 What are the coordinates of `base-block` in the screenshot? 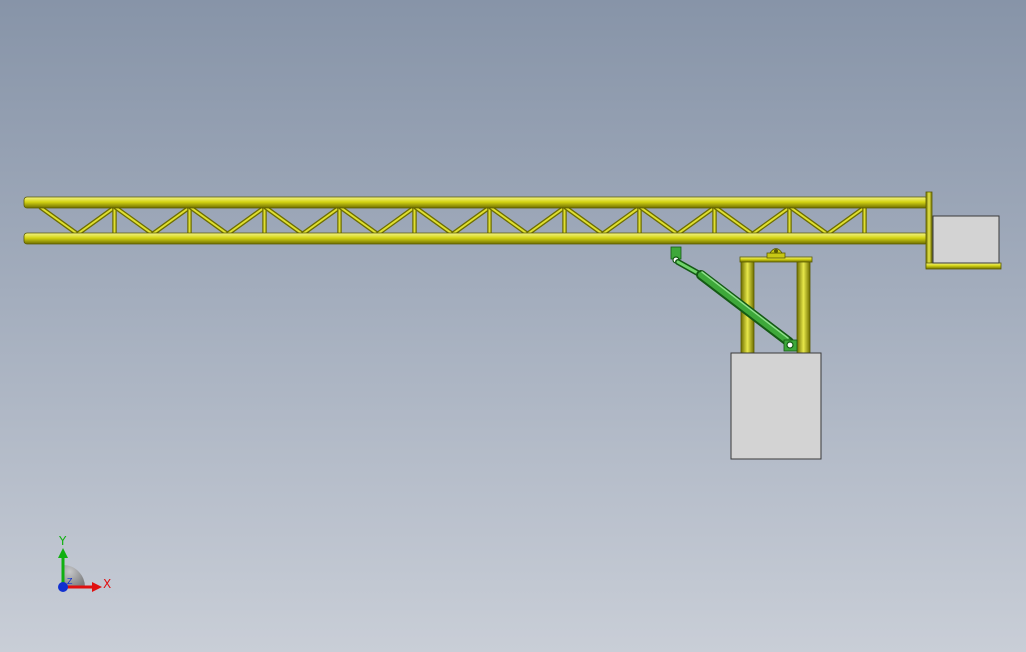 It's located at (776, 406).